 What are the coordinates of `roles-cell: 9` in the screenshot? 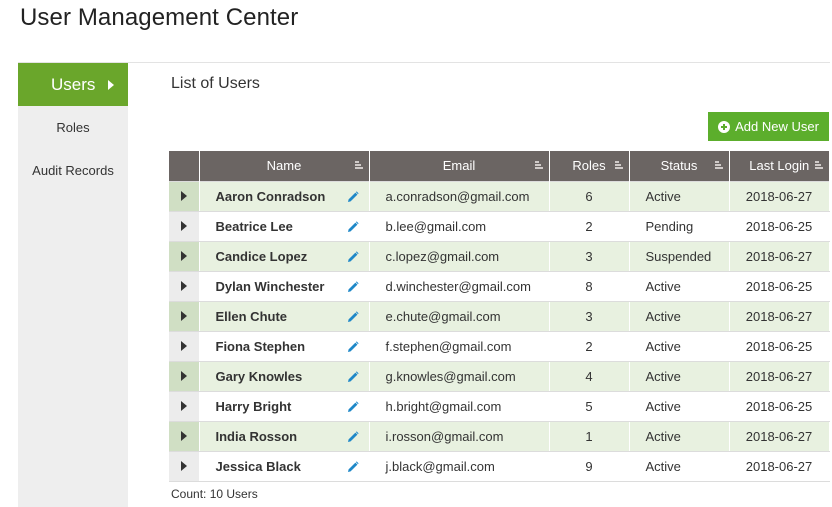 It's located at (589, 466).